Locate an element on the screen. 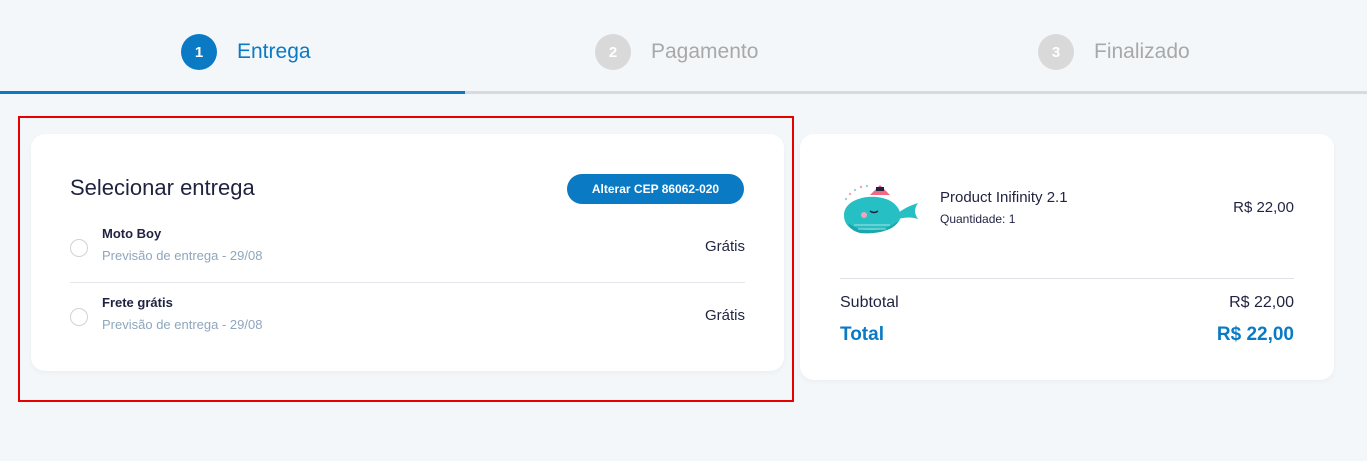  step-label: Entrega is located at coordinates (274, 51).